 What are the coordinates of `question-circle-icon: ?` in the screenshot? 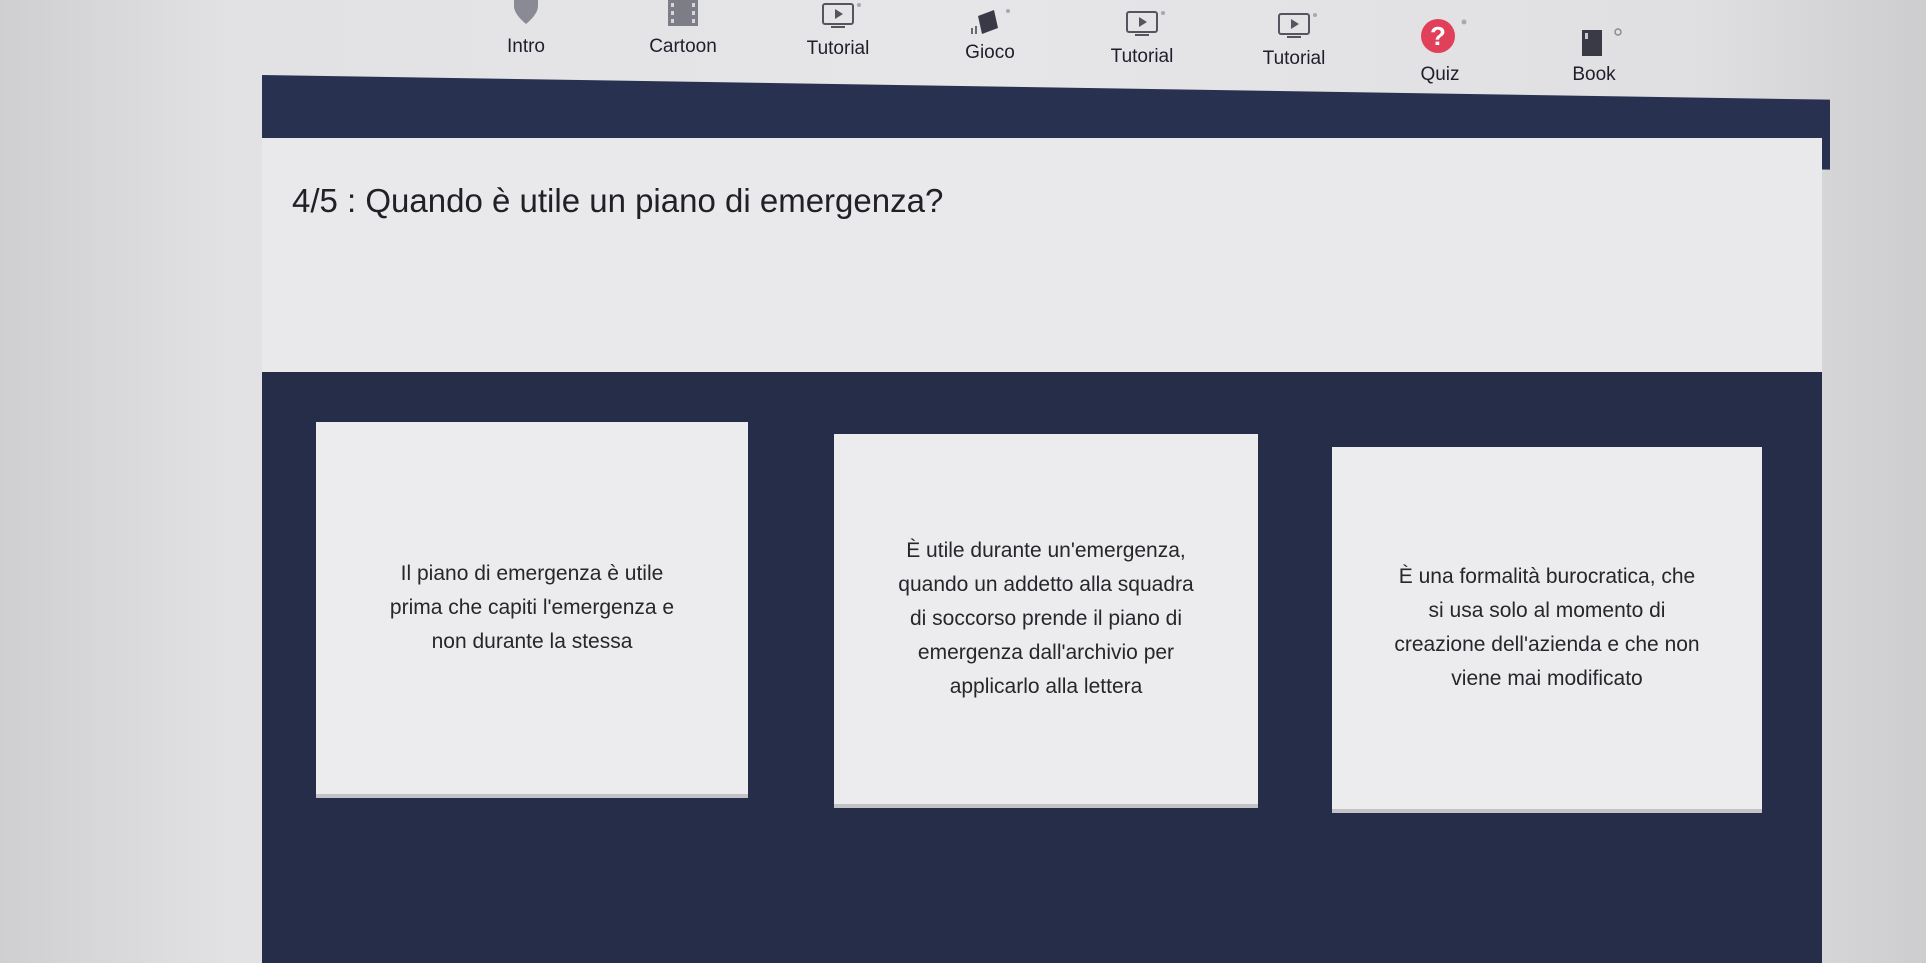 It's located at (1440, 35).